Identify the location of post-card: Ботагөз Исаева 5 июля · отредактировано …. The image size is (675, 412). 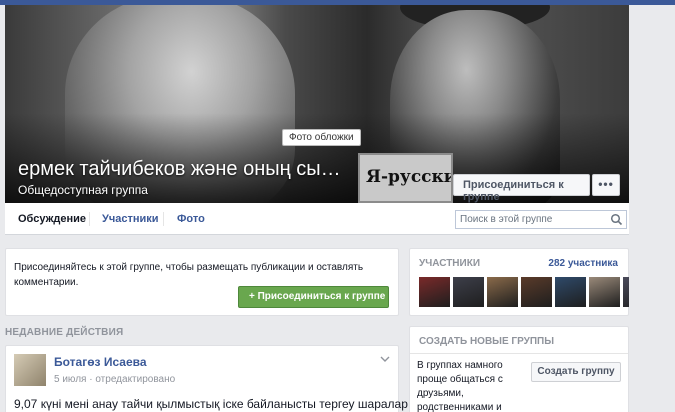
(206, 378).